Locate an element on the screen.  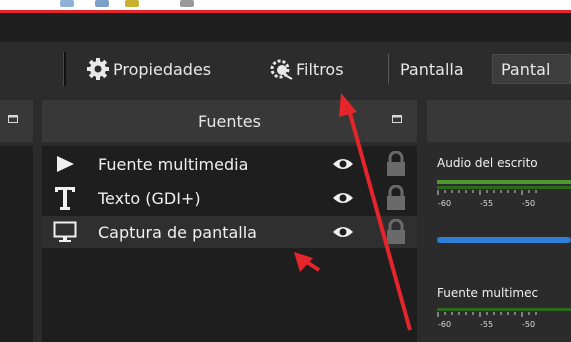
sources-panel-title: Fuentes is located at coordinates (229, 121).